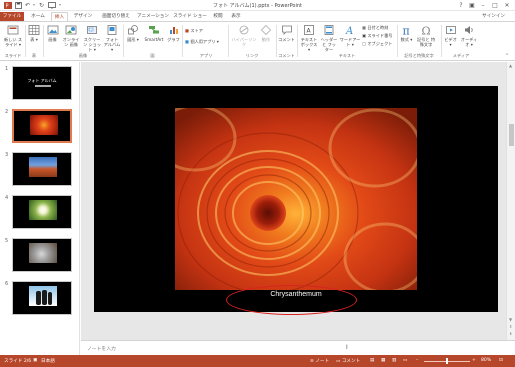 The width and height of the screenshot is (515, 367). I want to click on pi-icon: π, so click(405, 31).